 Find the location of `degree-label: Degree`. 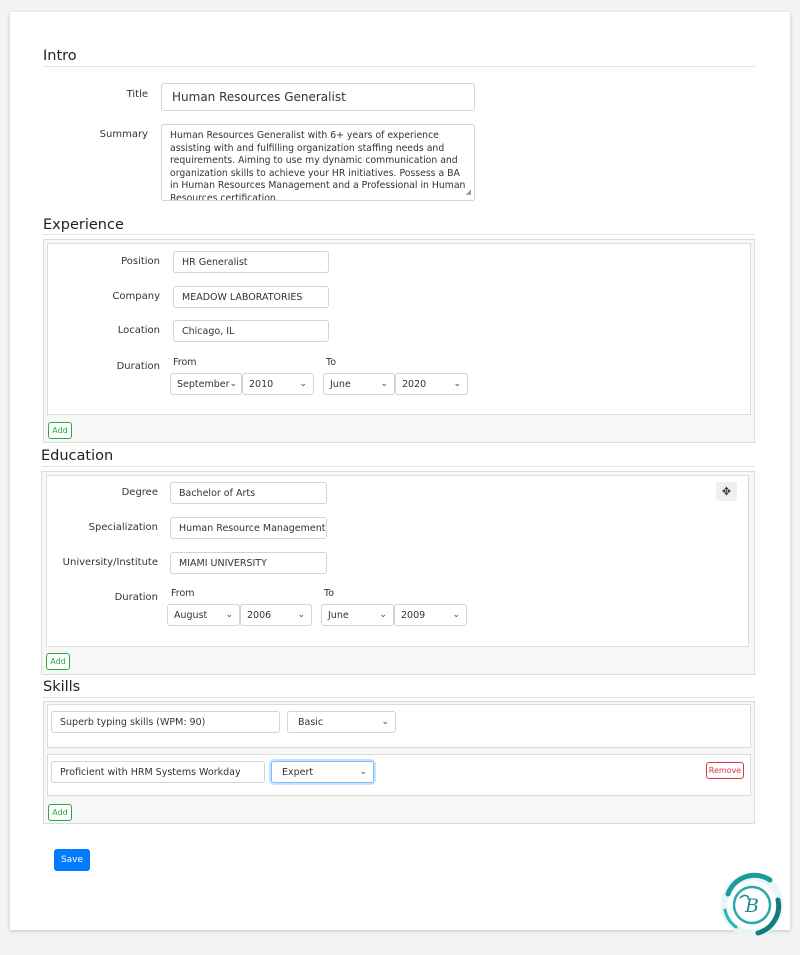

degree-label: Degree is located at coordinates (139, 492).